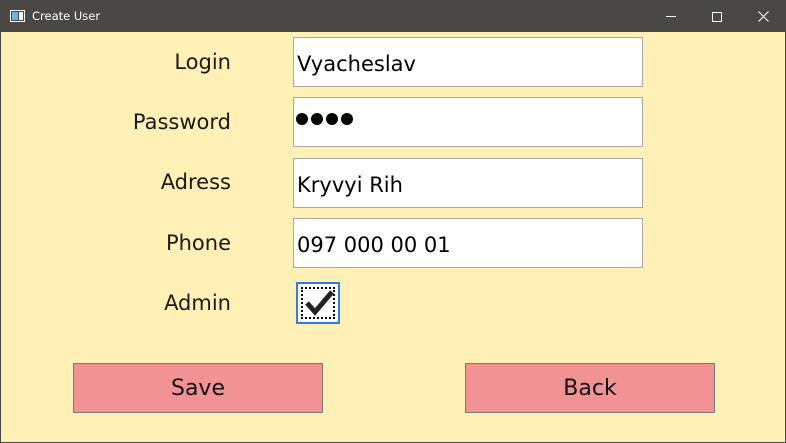  I want to click on maximize-button, so click(717, 16).